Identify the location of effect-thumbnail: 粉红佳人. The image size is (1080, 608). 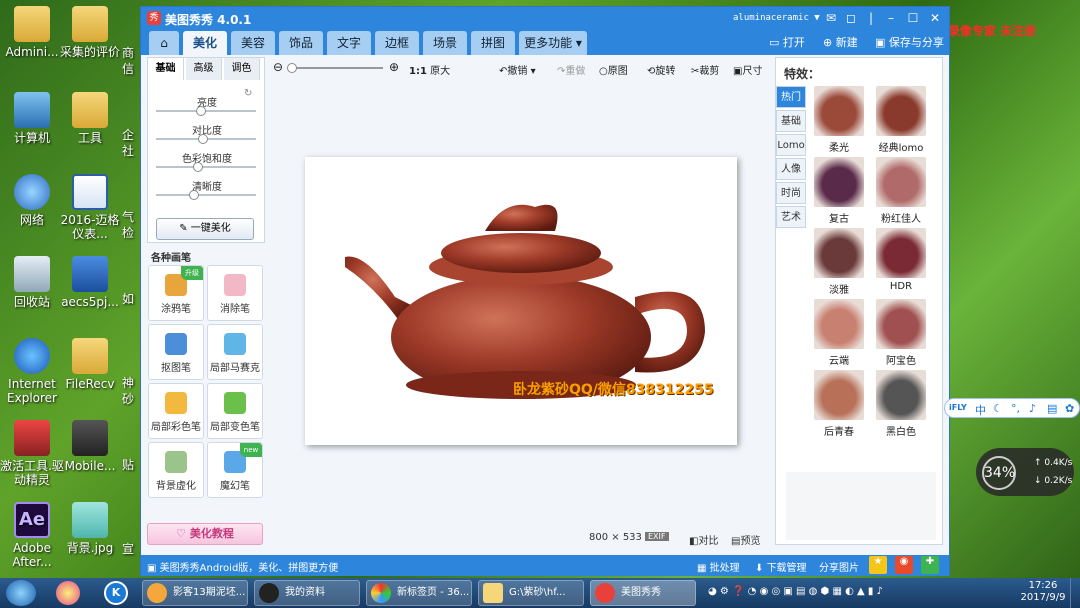
(901, 191).